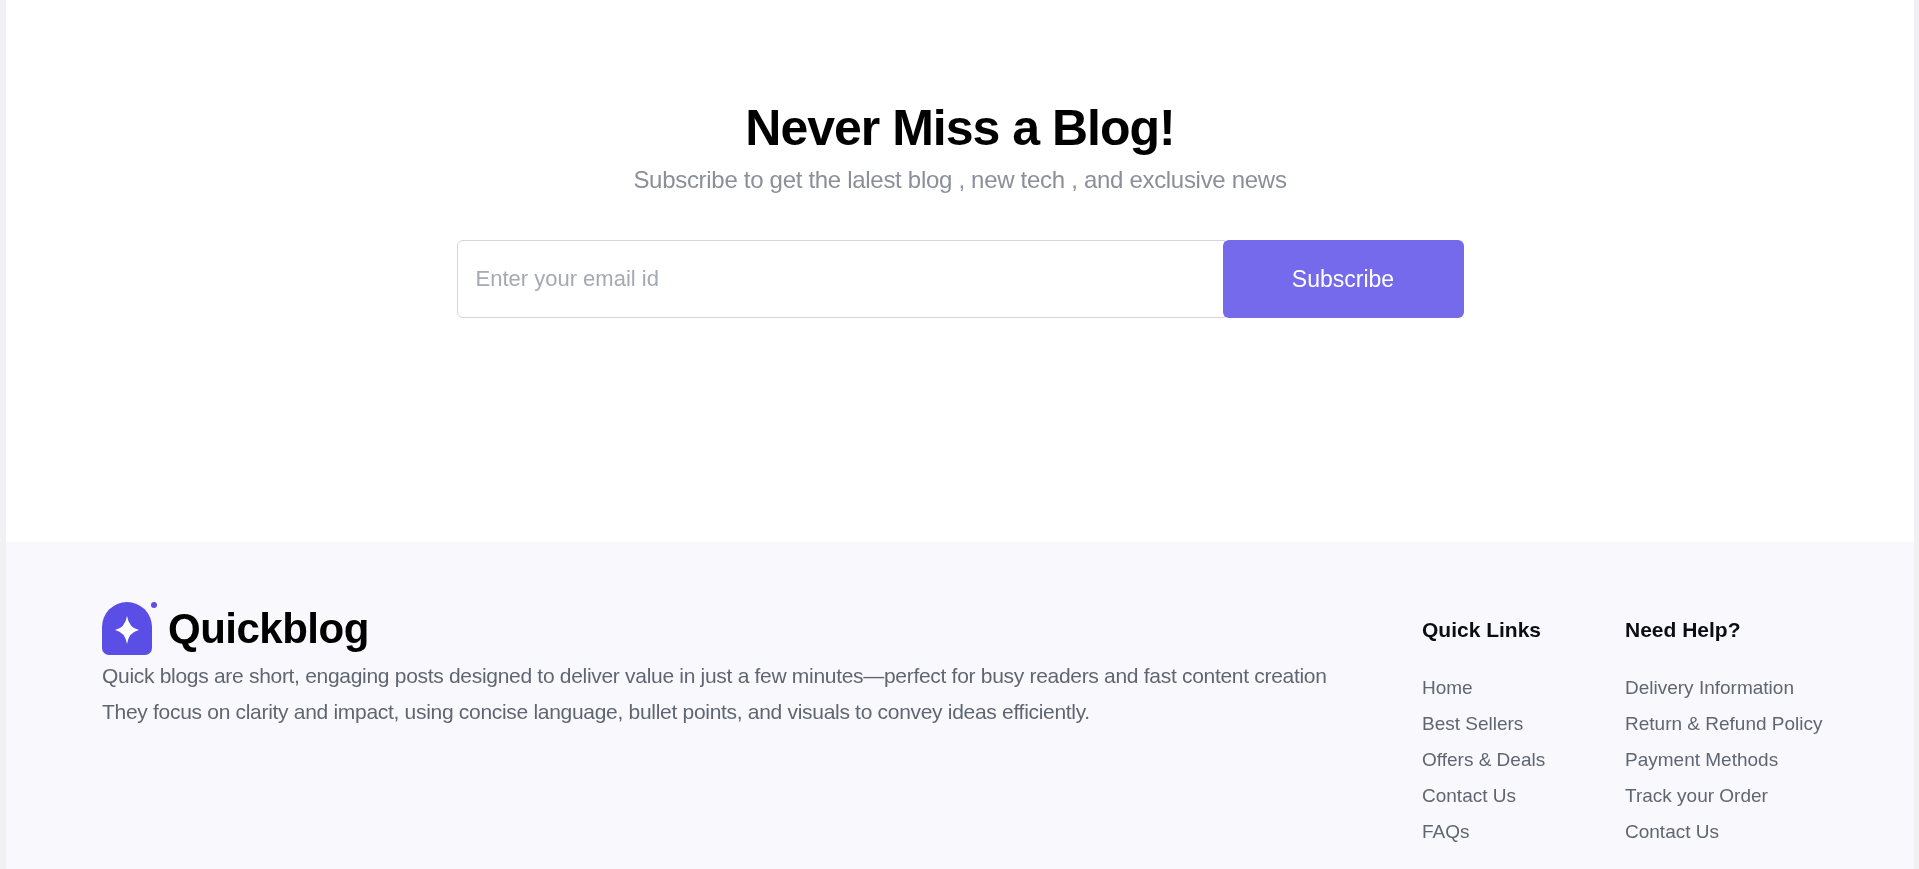  Describe the element at coordinates (1343, 279) in the screenshot. I see `subscribe-button: Subscribe` at that location.